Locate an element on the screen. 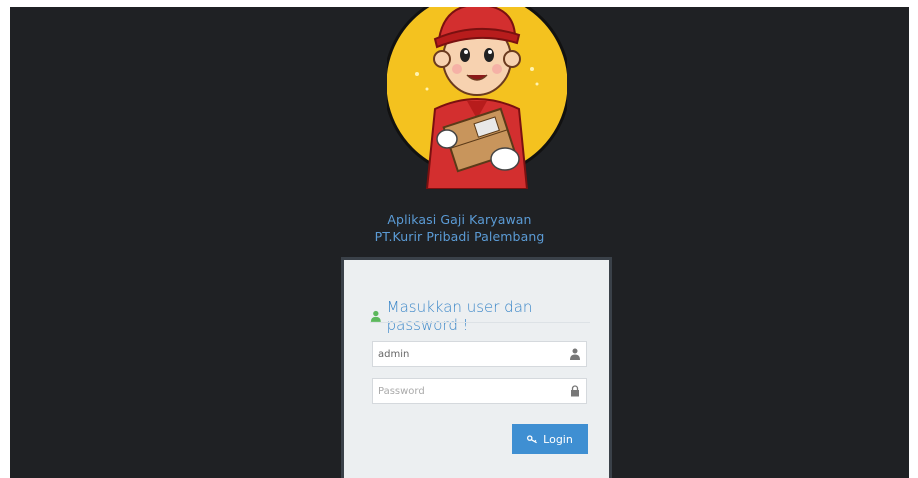 The height and width of the screenshot is (478, 918). login-button-label: Login is located at coordinates (558, 439).